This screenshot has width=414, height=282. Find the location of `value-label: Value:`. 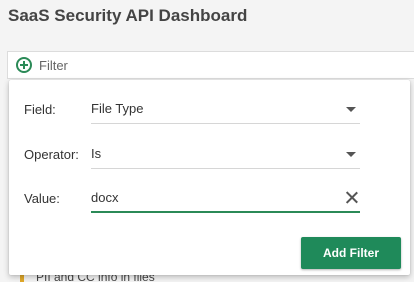

value-label: Value: is located at coordinates (42, 198).